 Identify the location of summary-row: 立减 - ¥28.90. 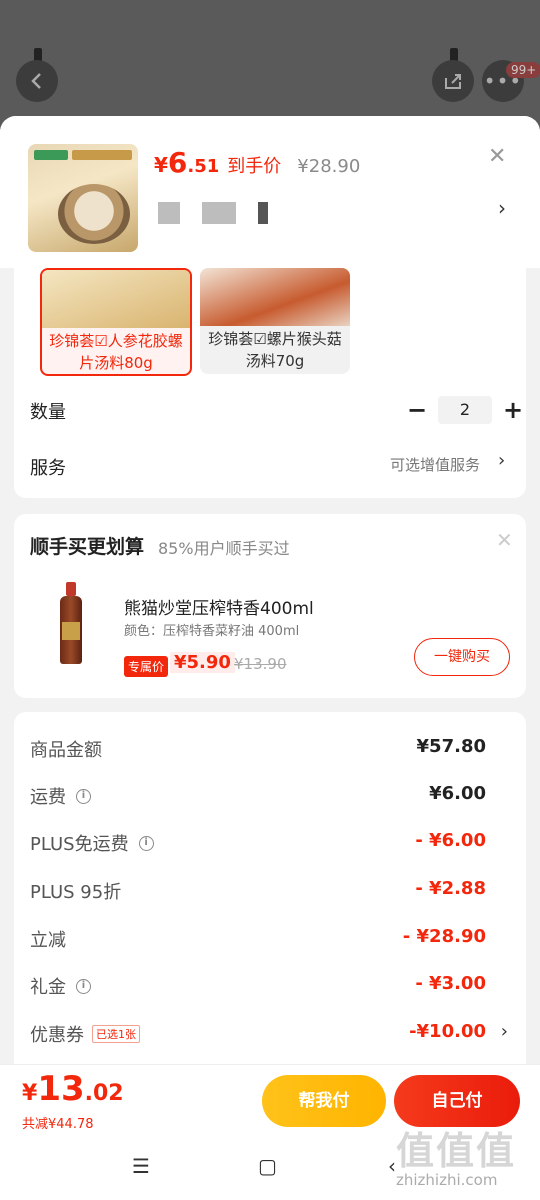
(270, 939).